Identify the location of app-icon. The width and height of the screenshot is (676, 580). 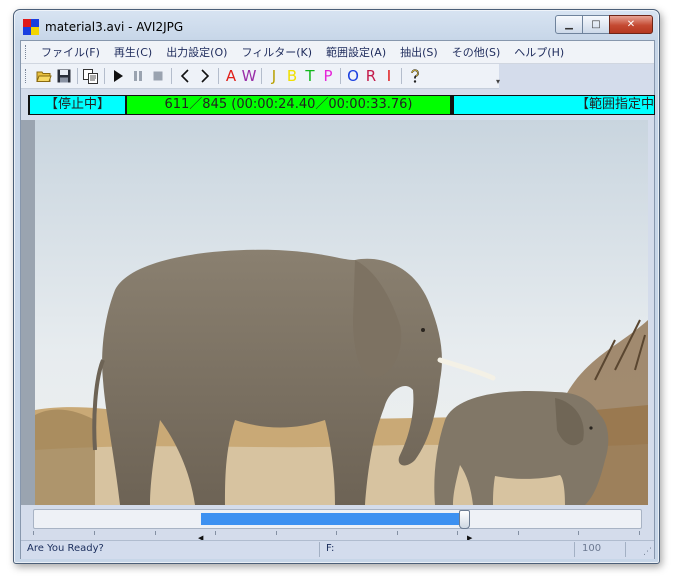
(31, 27).